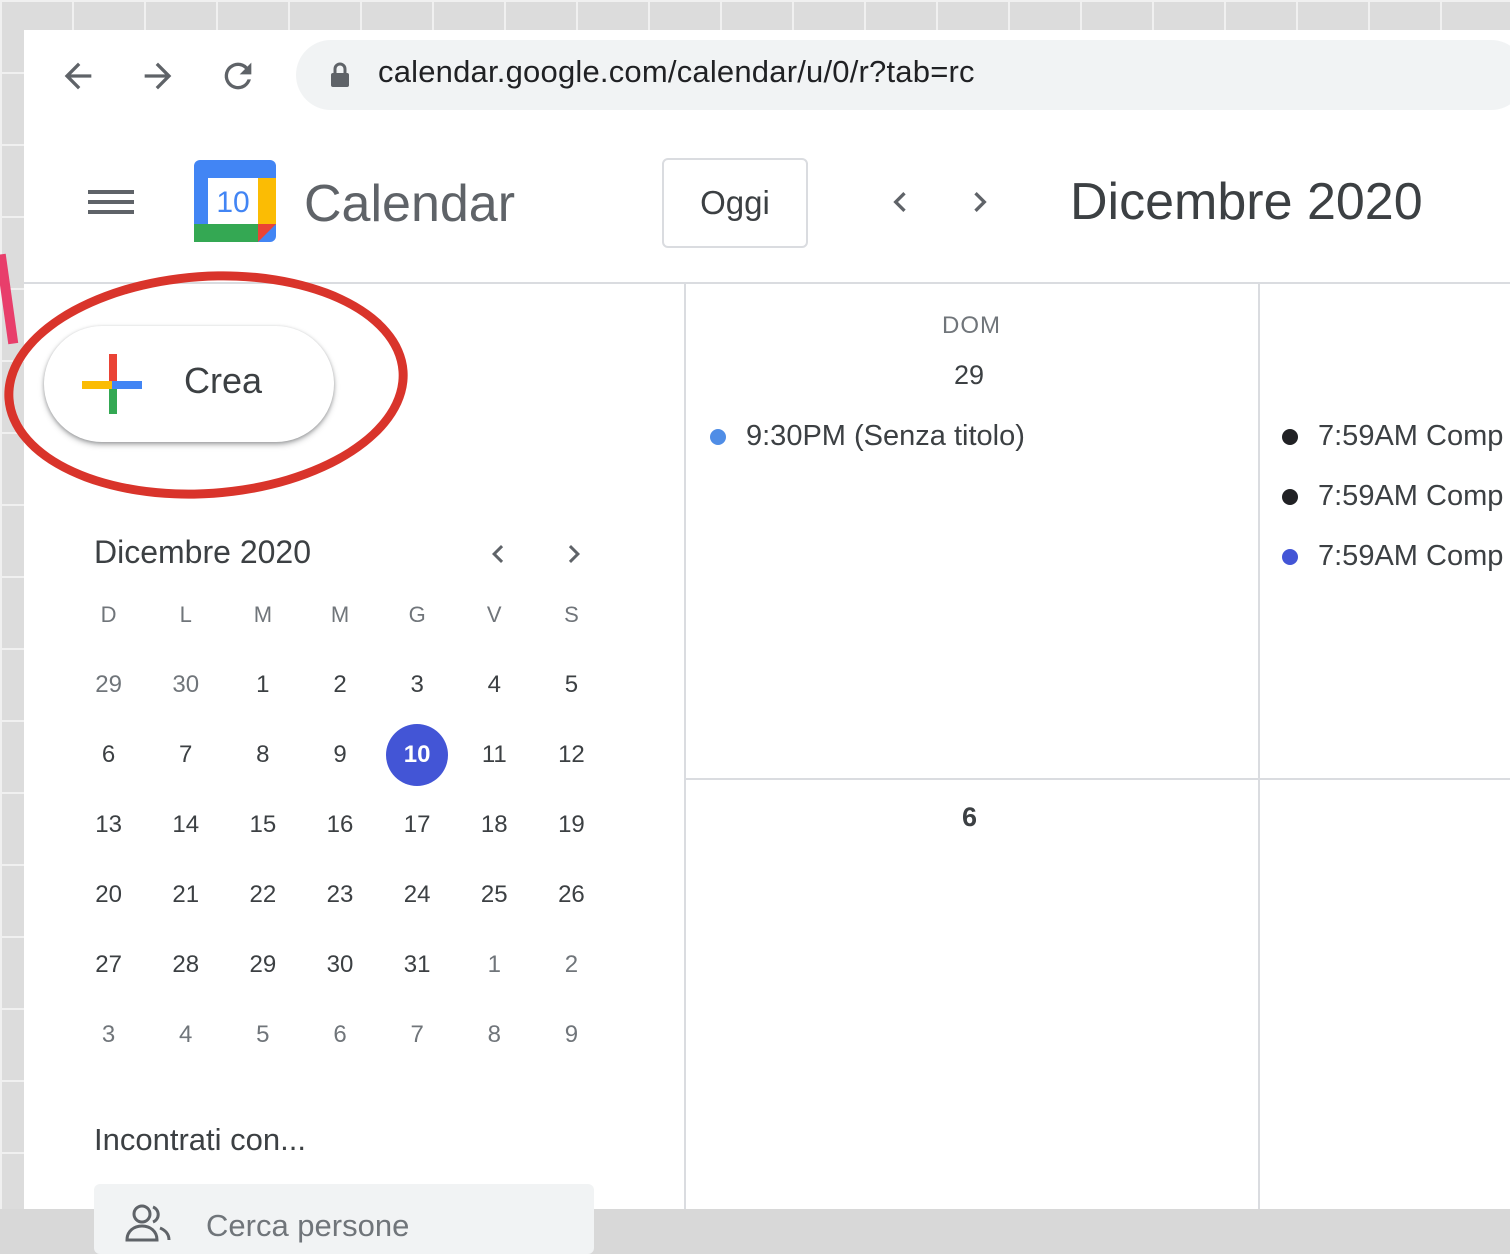 Image resolution: width=1510 pixels, height=1254 pixels. What do you see at coordinates (417, 825) in the screenshot?
I see `mini-day: 17` at bounding box center [417, 825].